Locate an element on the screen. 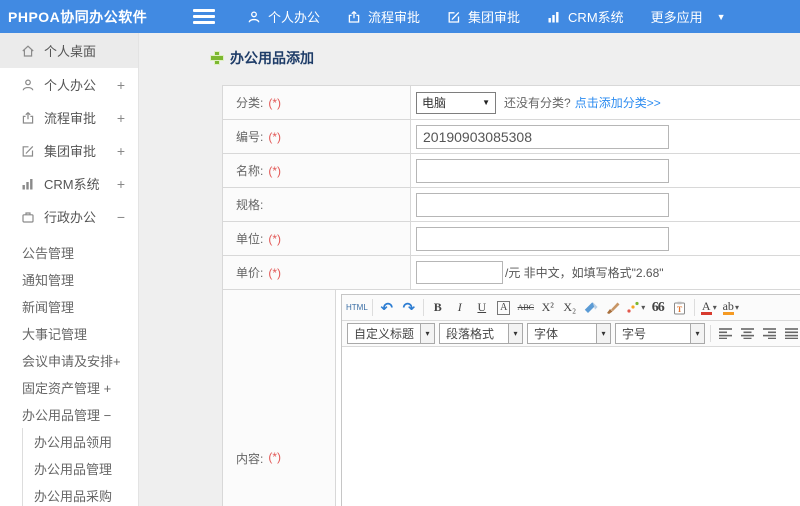 The height and width of the screenshot is (506, 800). nav-personal-office: 个人办公 is located at coordinates (283, 16).